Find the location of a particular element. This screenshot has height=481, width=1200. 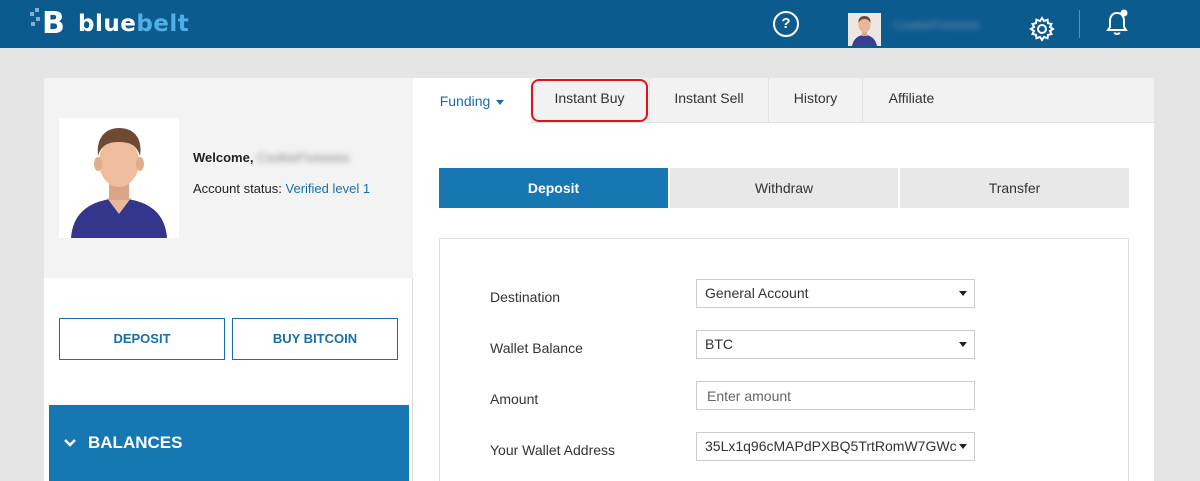

bell-icon is located at coordinates (1117, 23).